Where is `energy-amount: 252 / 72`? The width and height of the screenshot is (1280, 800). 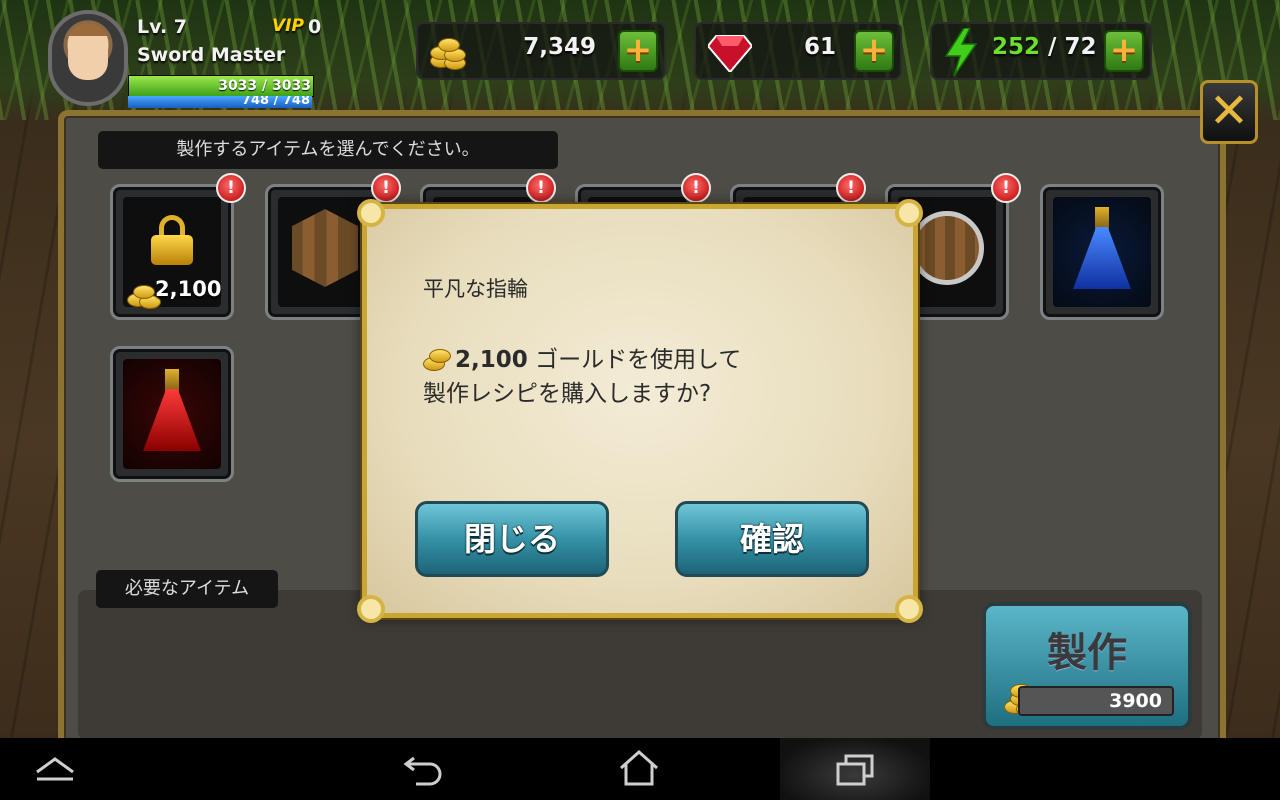 energy-amount: 252 / 72 is located at coordinates (1044, 47).